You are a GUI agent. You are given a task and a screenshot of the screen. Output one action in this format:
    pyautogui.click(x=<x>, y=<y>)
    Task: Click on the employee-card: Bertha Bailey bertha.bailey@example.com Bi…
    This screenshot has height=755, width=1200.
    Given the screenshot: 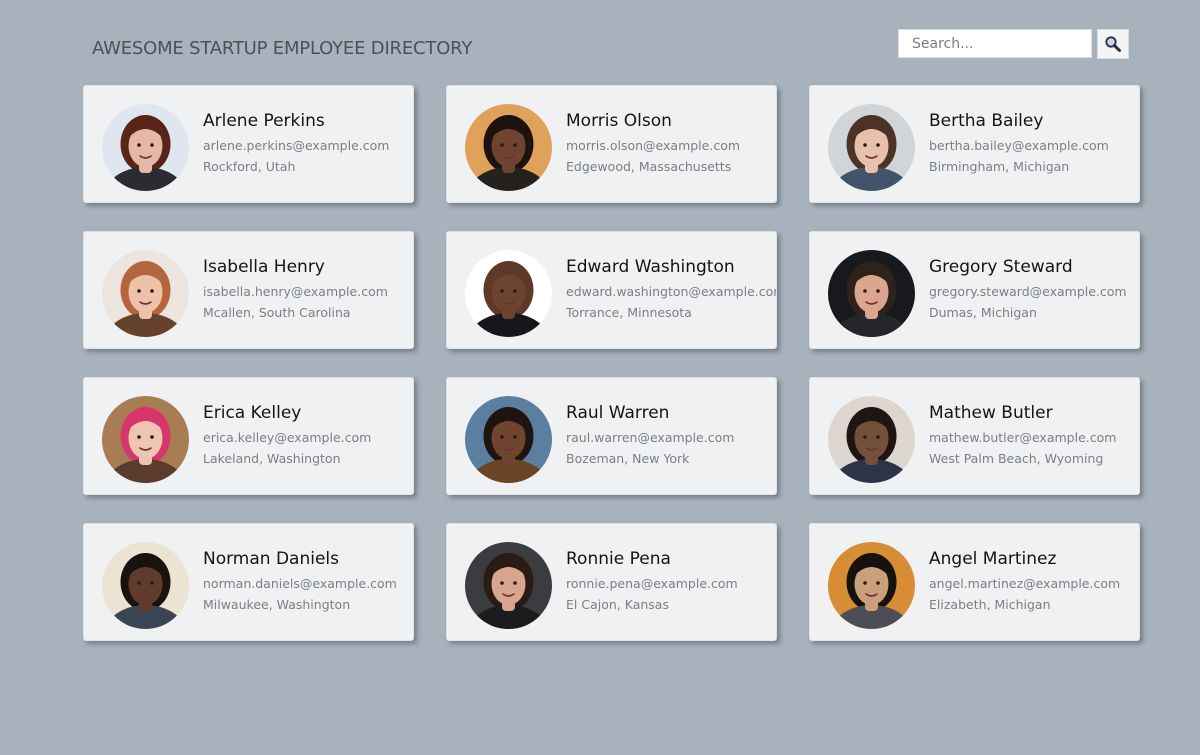 What is the action you would take?
    pyautogui.click(x=974, y=144)
    